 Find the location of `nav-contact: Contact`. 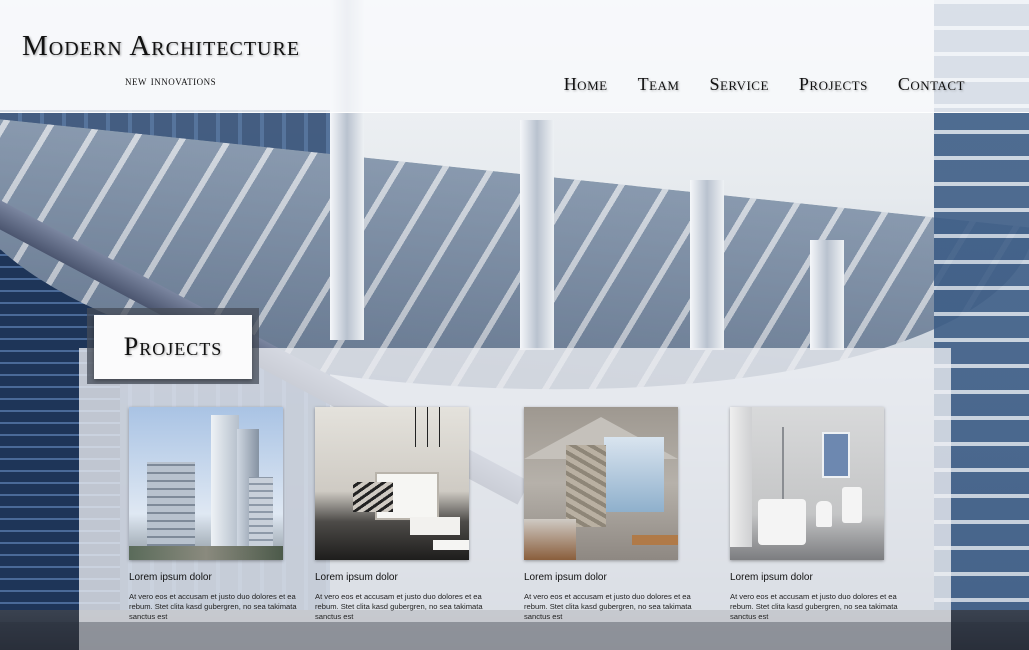

nav-contact: Contact is located at coordinates (931, 84).